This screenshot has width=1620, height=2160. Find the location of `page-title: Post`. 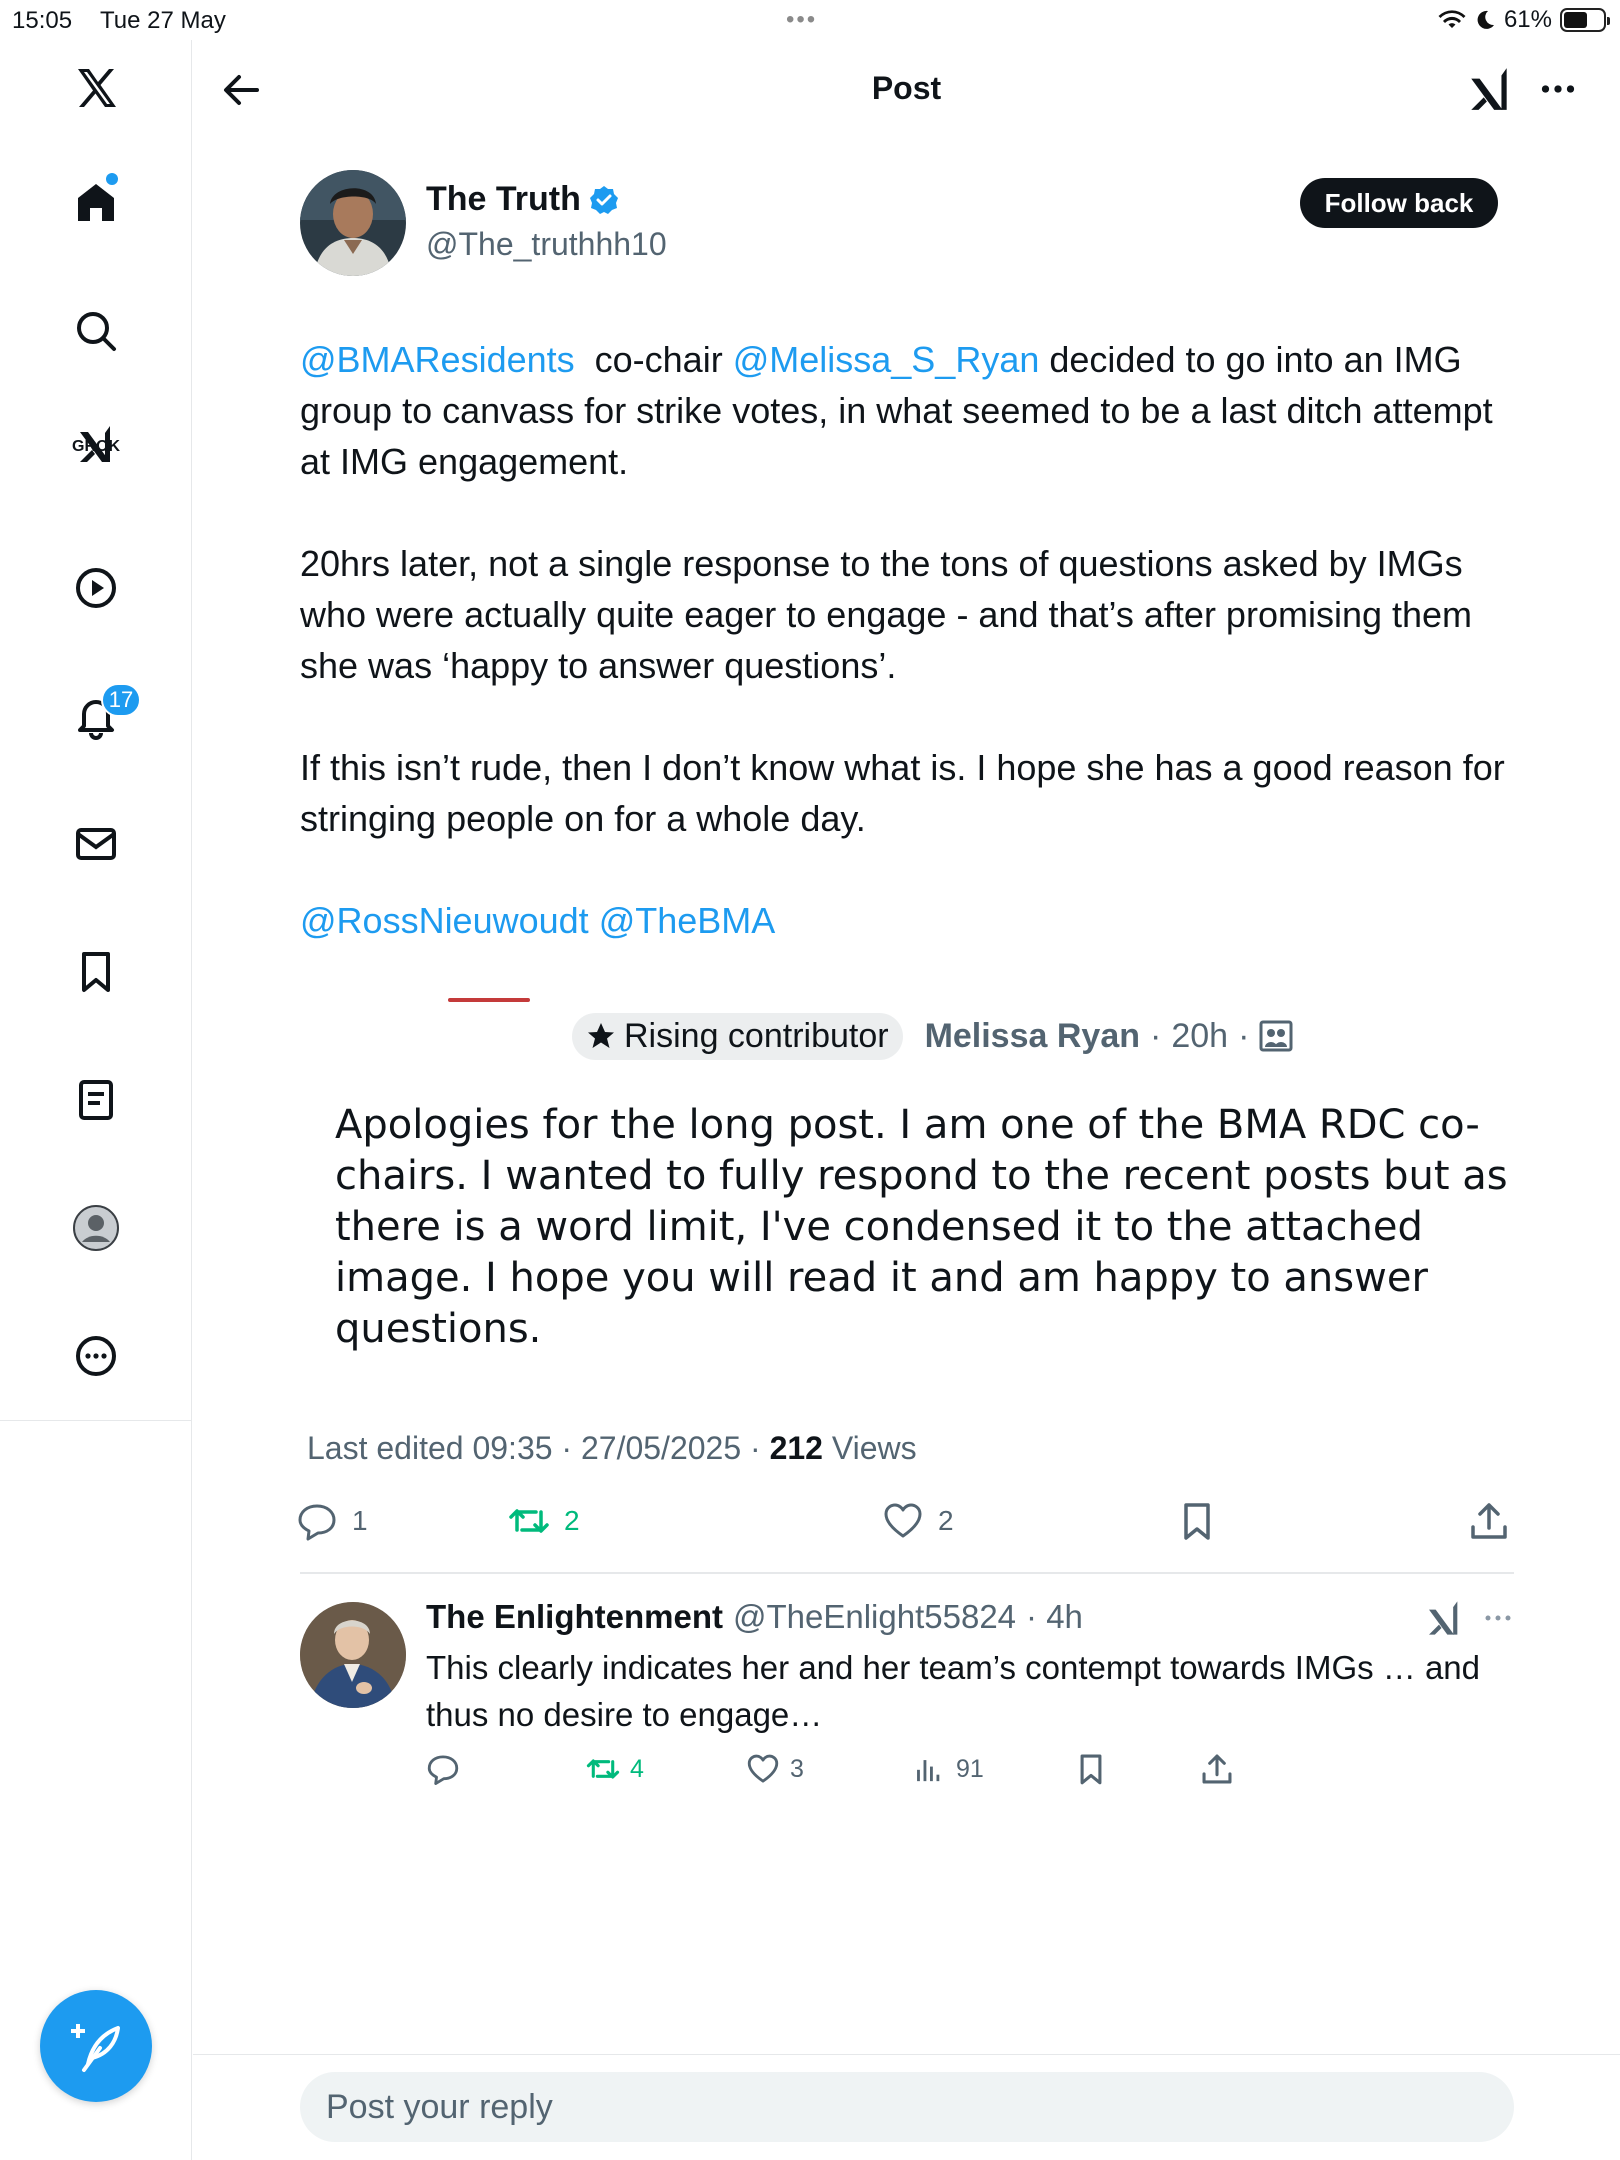

page-title: Post is located at coordinates (906, 88).